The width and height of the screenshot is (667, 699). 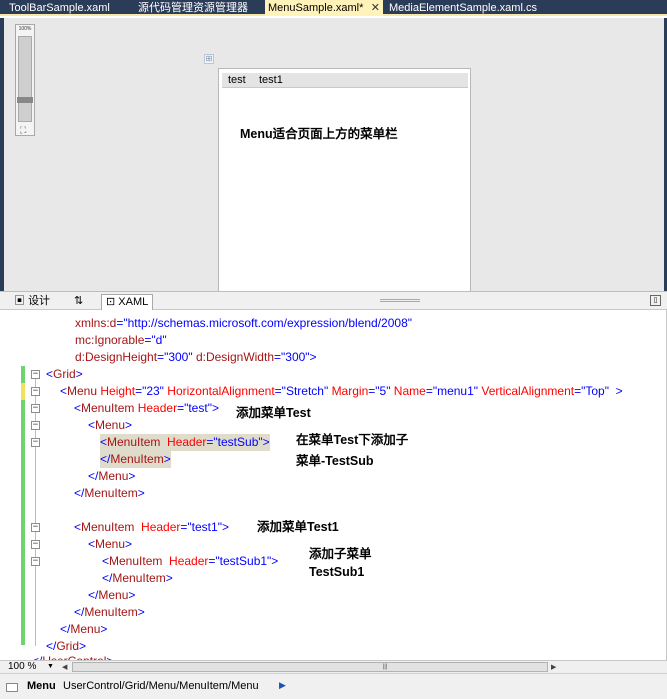 What do you see at coordinates (127, 302) in the screenshot?
I see `tab-xaml-view: ⊡ XAML` at bounding box center [127, 302].